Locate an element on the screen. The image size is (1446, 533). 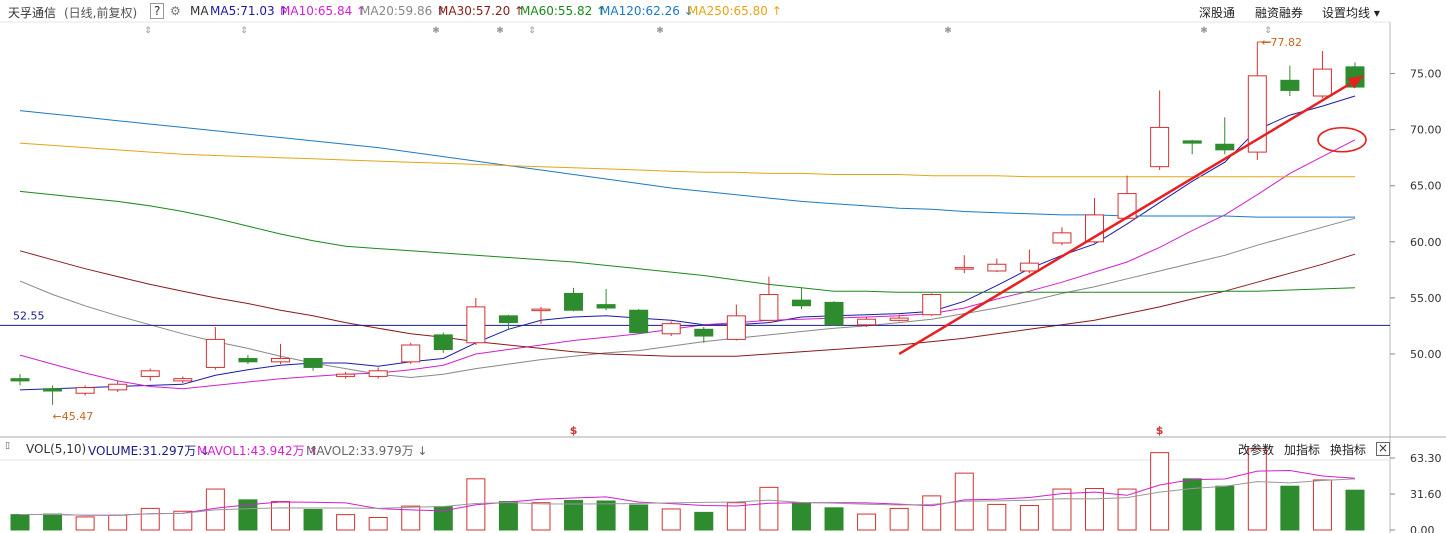
price-tick-label: 50.00 is located at coordinates (1426, 354).